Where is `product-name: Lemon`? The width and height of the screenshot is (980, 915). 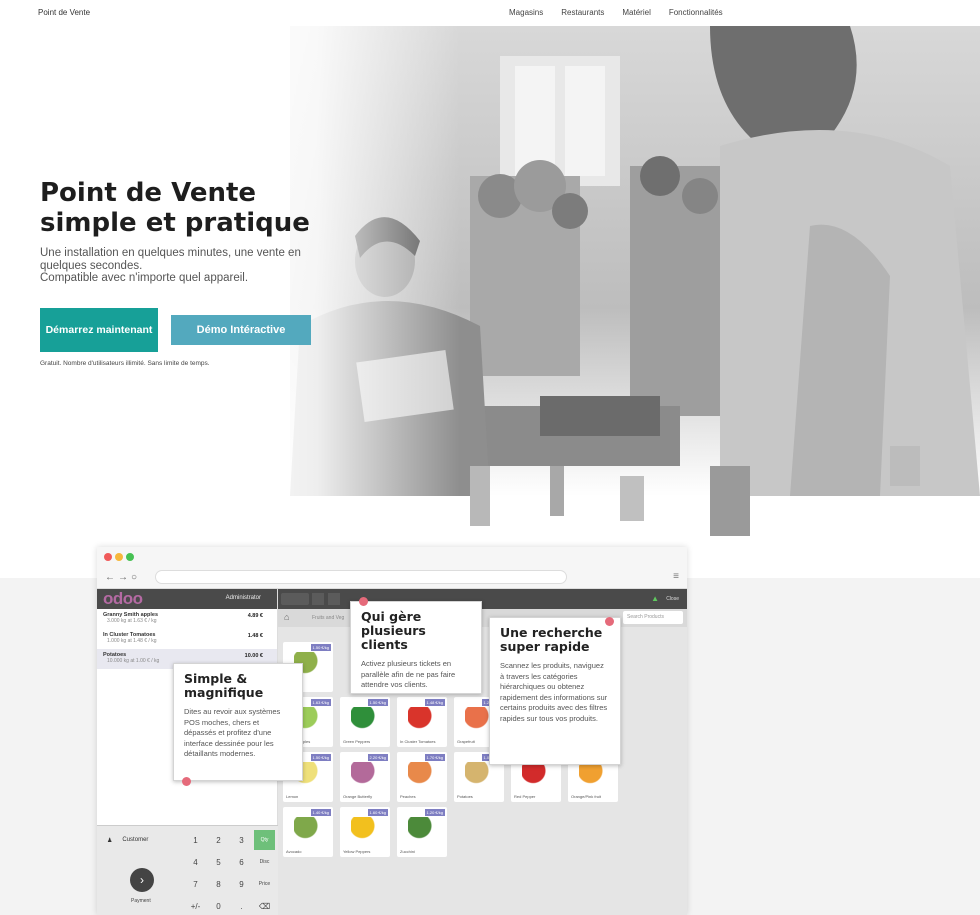 product-name: Lemon is located at coordinates (292, 796).